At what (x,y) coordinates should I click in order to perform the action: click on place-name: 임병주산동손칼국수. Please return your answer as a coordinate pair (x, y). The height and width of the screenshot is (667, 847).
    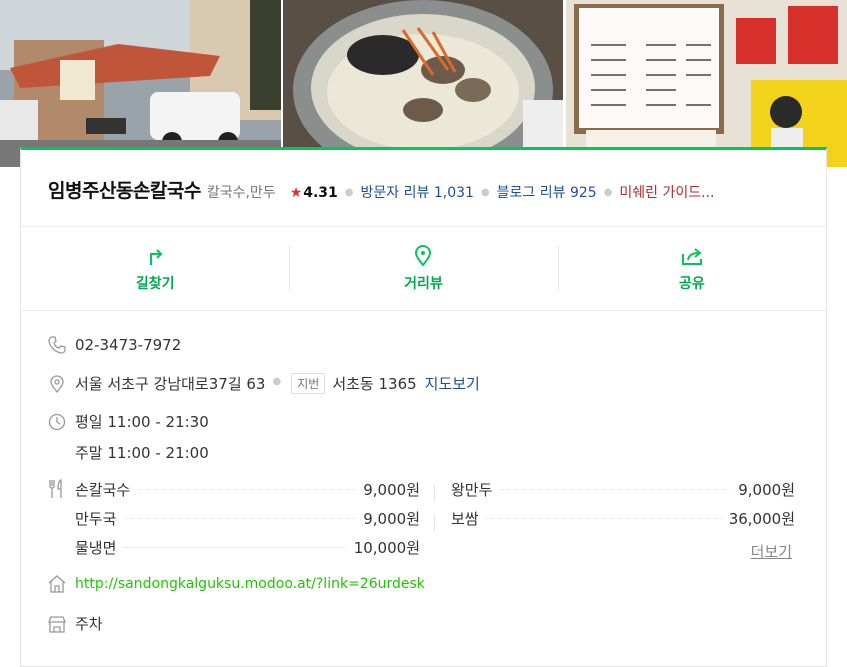
    Looking at the image, I should click on (124, 191).